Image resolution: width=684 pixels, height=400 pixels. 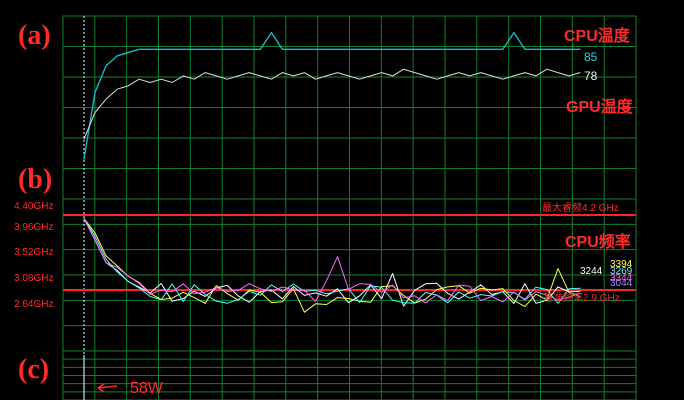 What do you see at coordinates (580, 207) in the screenshot?
I see `max-frequency-label: 最大睿频4.2 GHz` at bounding box center [580, 207].